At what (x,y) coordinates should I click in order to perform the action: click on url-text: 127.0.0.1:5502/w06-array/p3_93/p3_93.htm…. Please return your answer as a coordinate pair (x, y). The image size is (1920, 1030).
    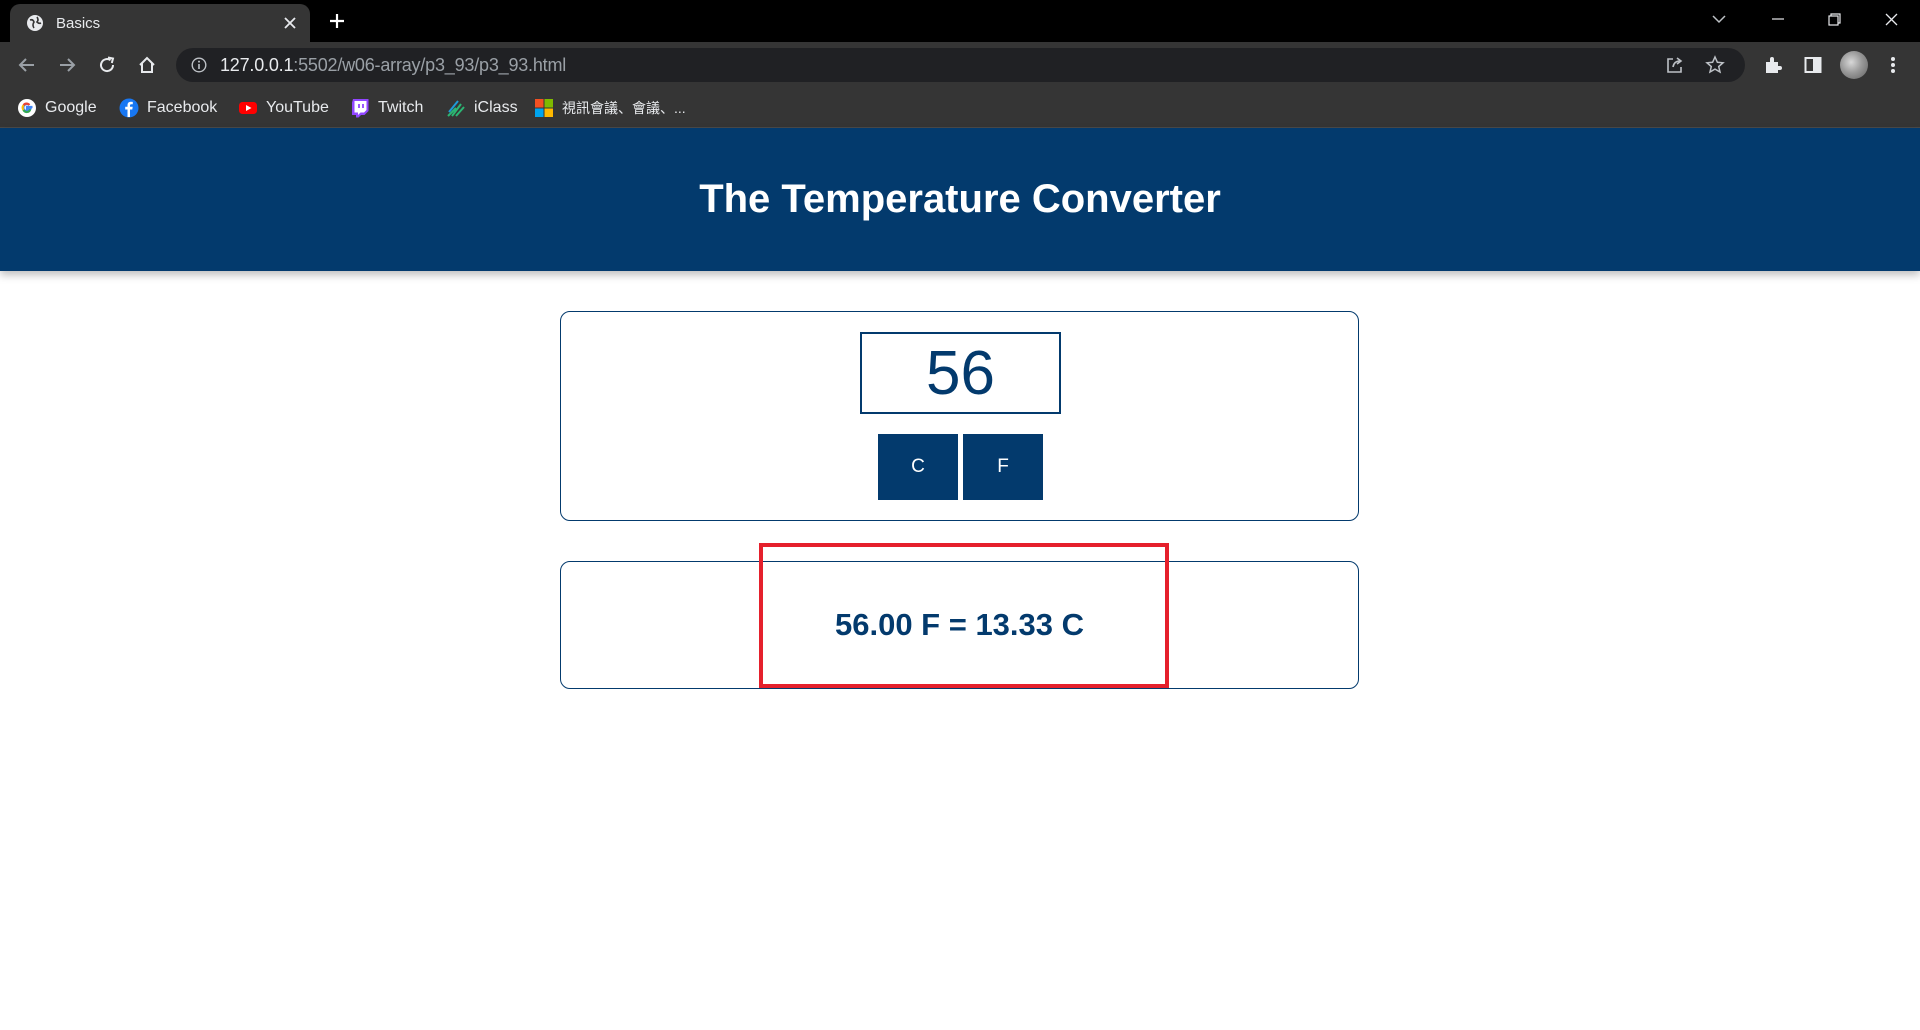
    Looking at the image, I should click on (393, 65).